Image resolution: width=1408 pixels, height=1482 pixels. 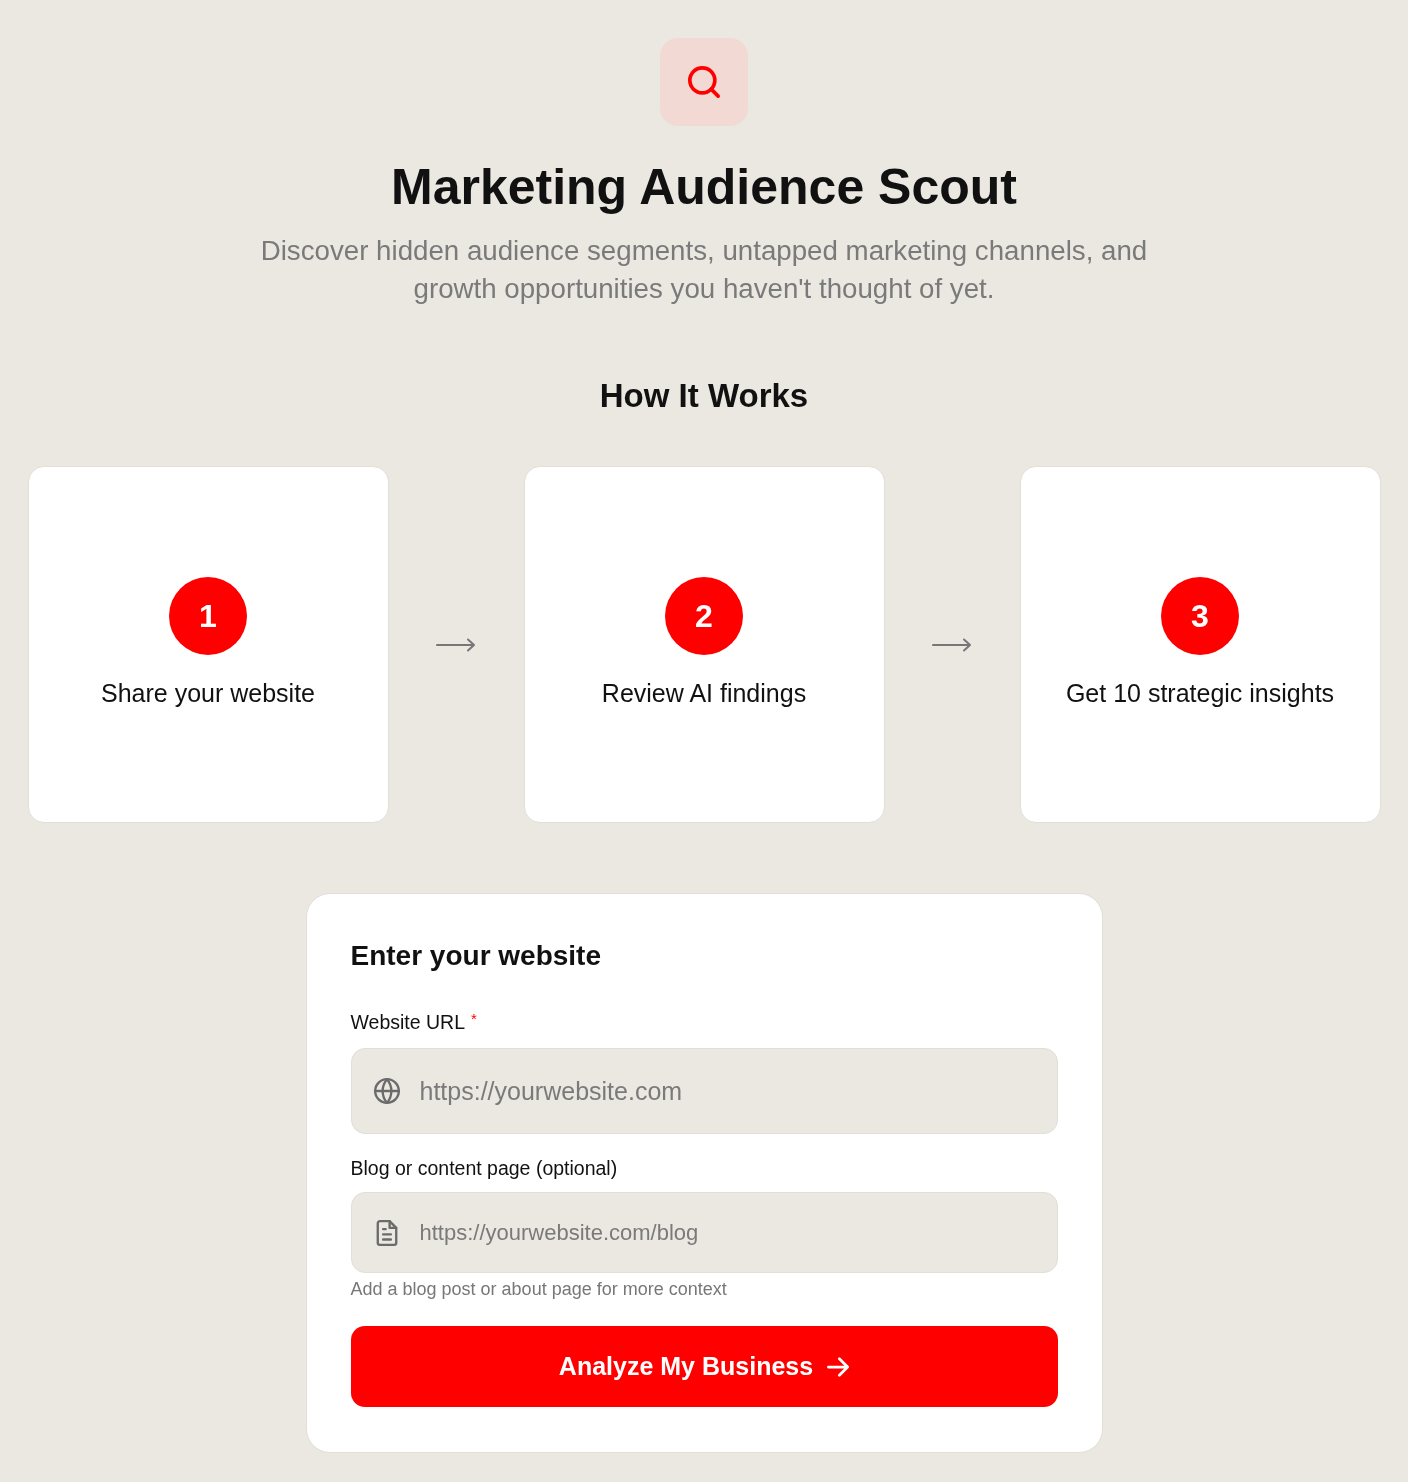 I want to click on step-label: Review AI findings, so click(x=704, y=693).